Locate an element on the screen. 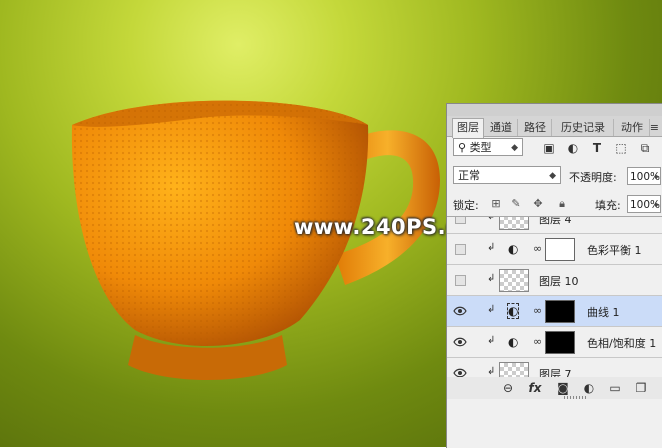 This screenshot has height=448, width=662. layer-row: ↲ ◐ ∞ 色彩平衡 1 is located at coordinates (554, 249).